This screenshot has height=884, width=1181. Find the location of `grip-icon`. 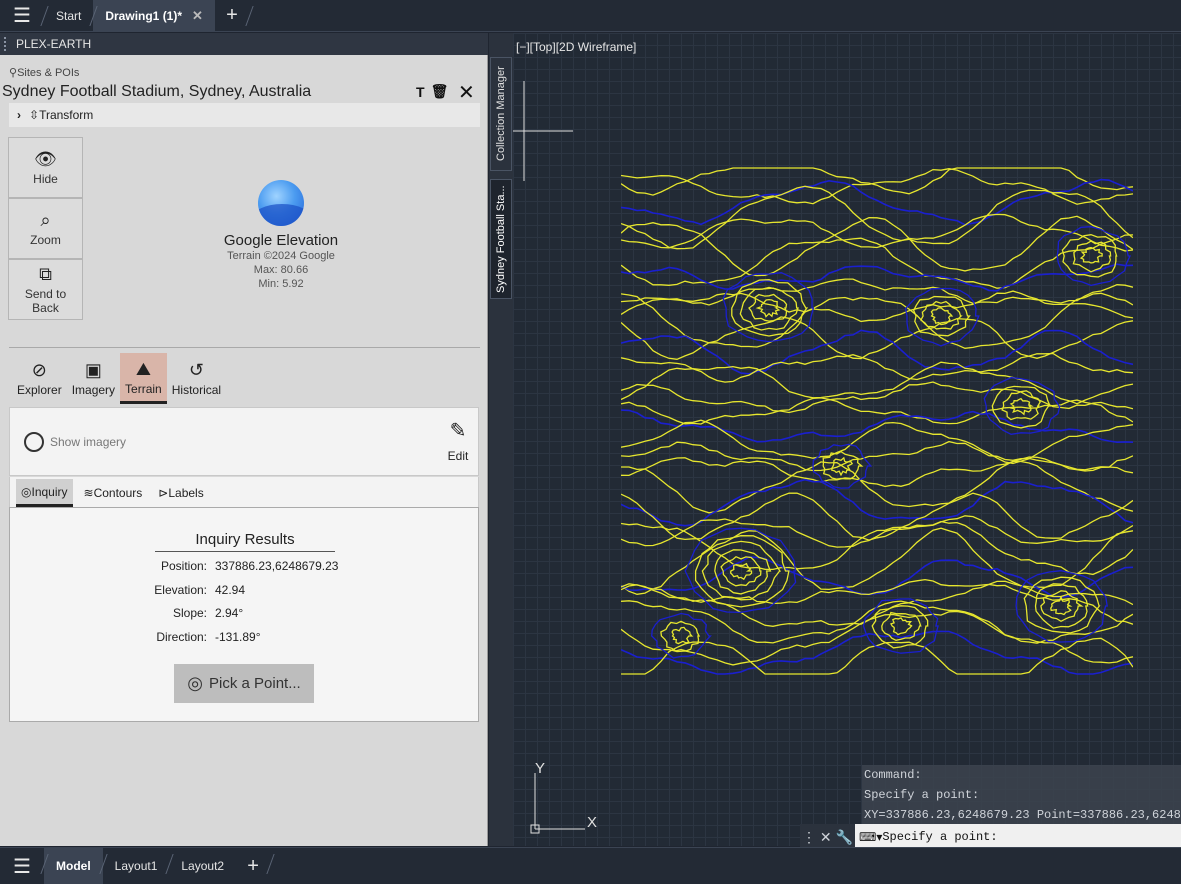

grip-icon is located at coordinates (7, 44).